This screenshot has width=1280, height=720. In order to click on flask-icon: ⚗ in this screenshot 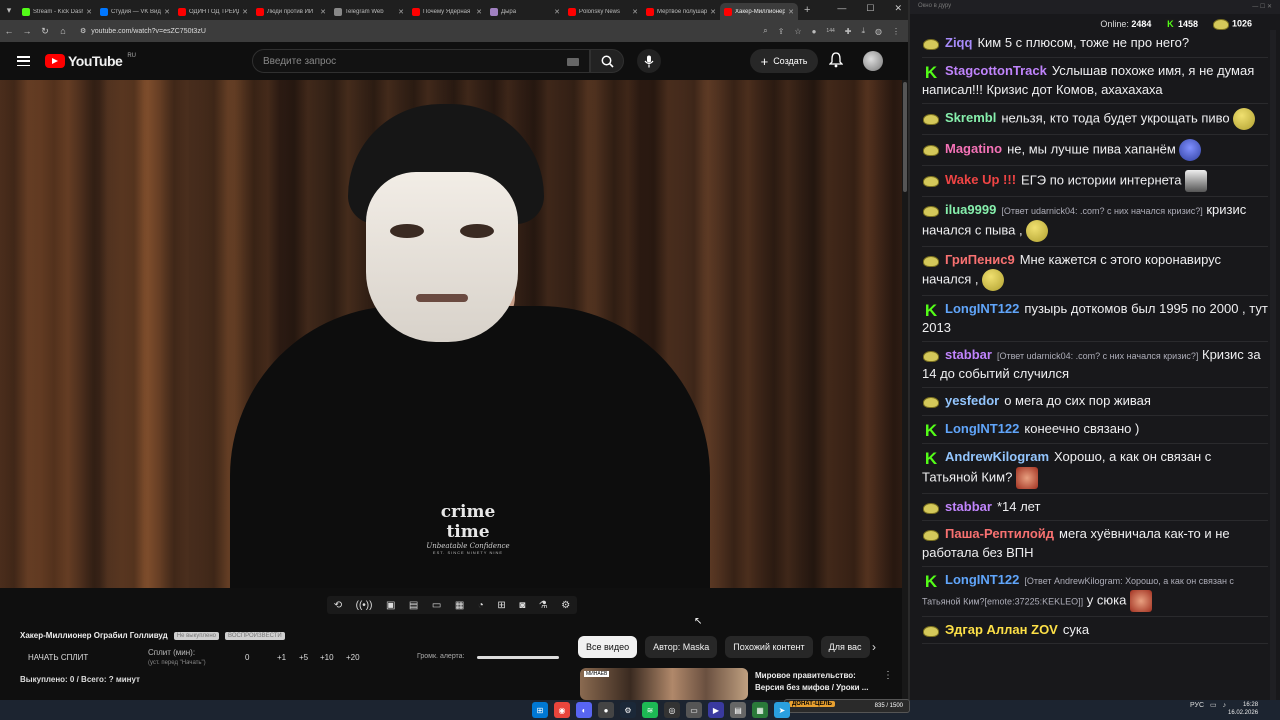, I will do `click(543, 605)`.